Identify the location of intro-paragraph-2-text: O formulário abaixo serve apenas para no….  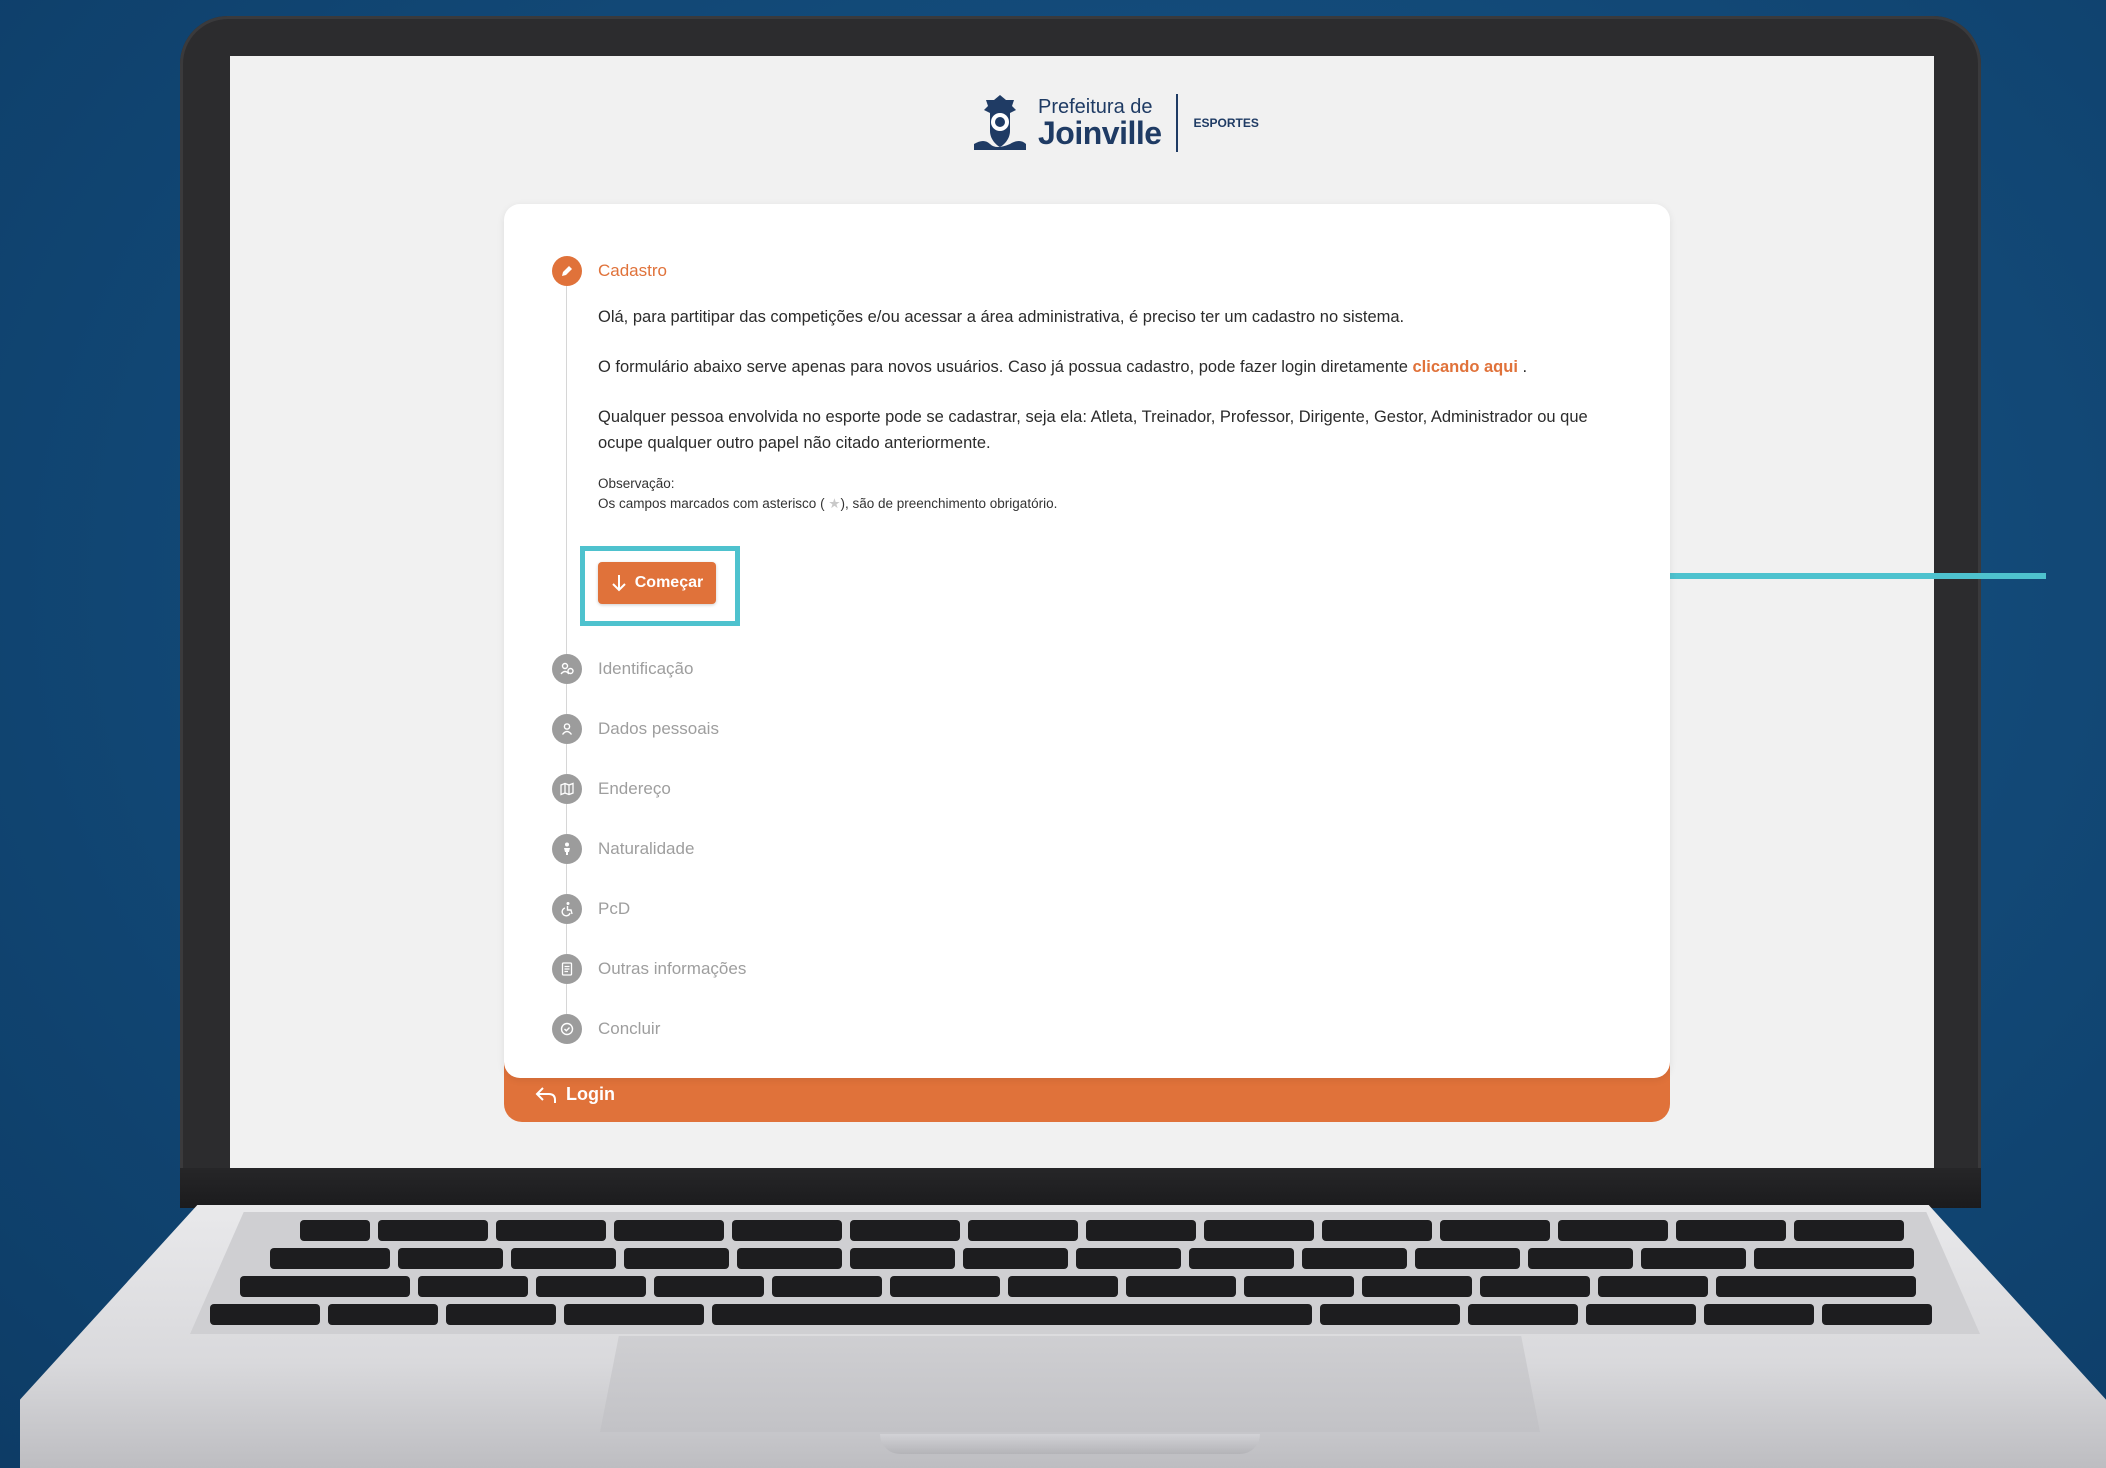
(1005, 367).